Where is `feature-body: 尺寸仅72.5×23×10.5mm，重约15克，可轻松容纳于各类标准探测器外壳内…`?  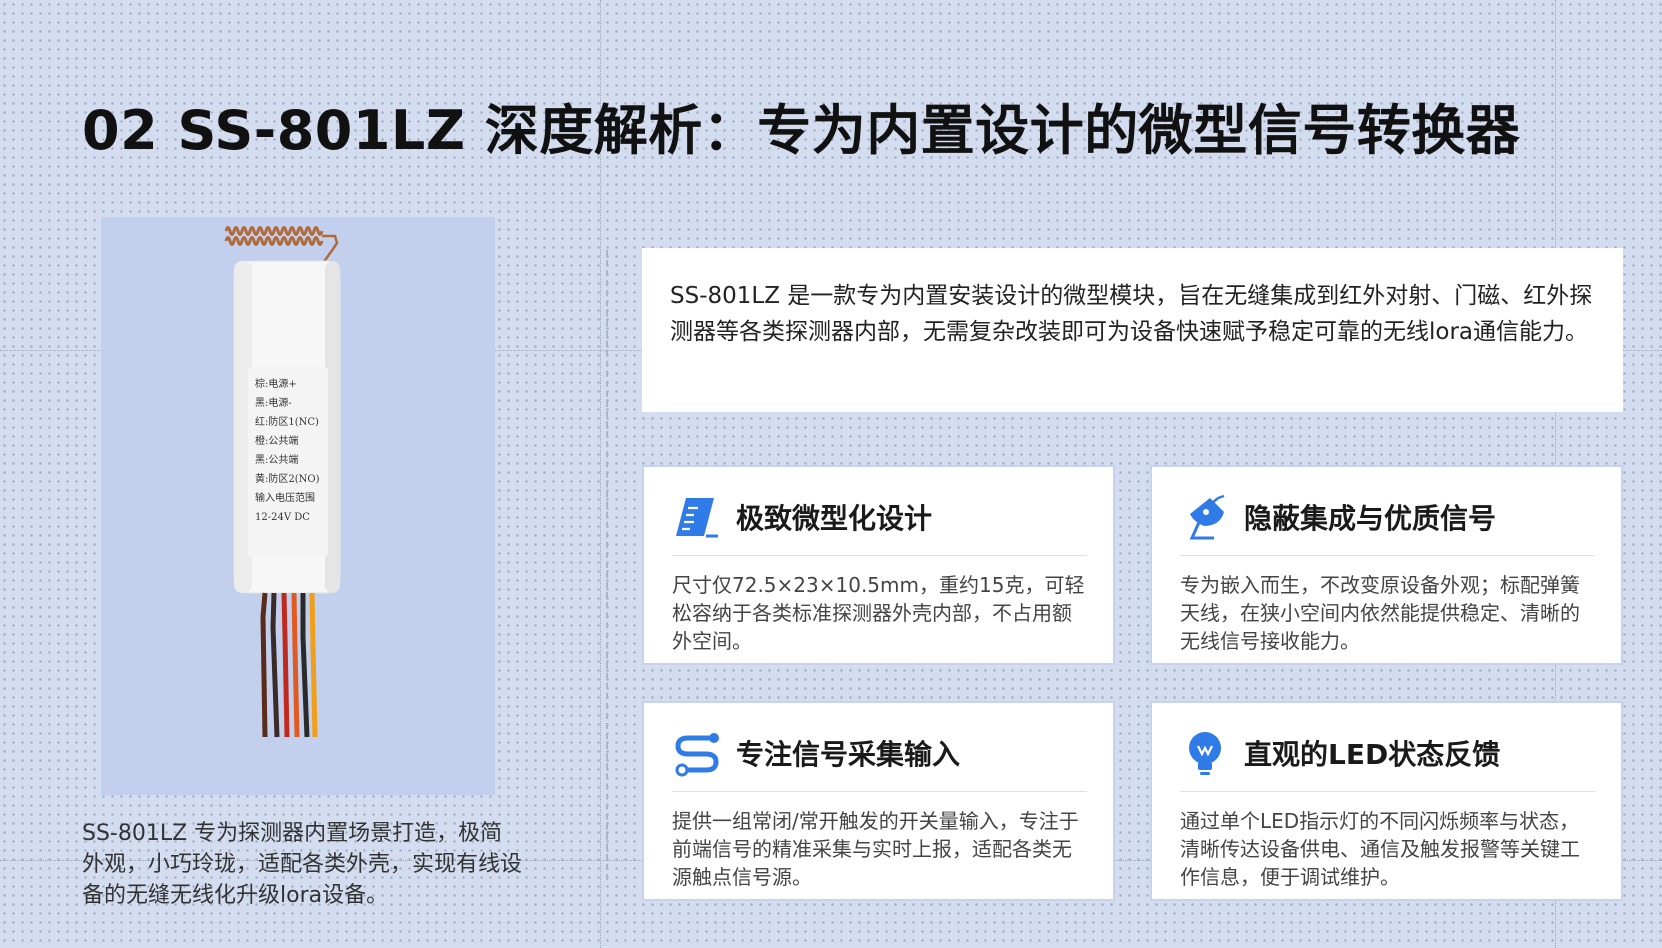
feature-body: 尺寸仅72.5×23×10.5mm，重约15克，可轻松容纳于各类标准探测器外壳内… is located at coordinates (878, 613).